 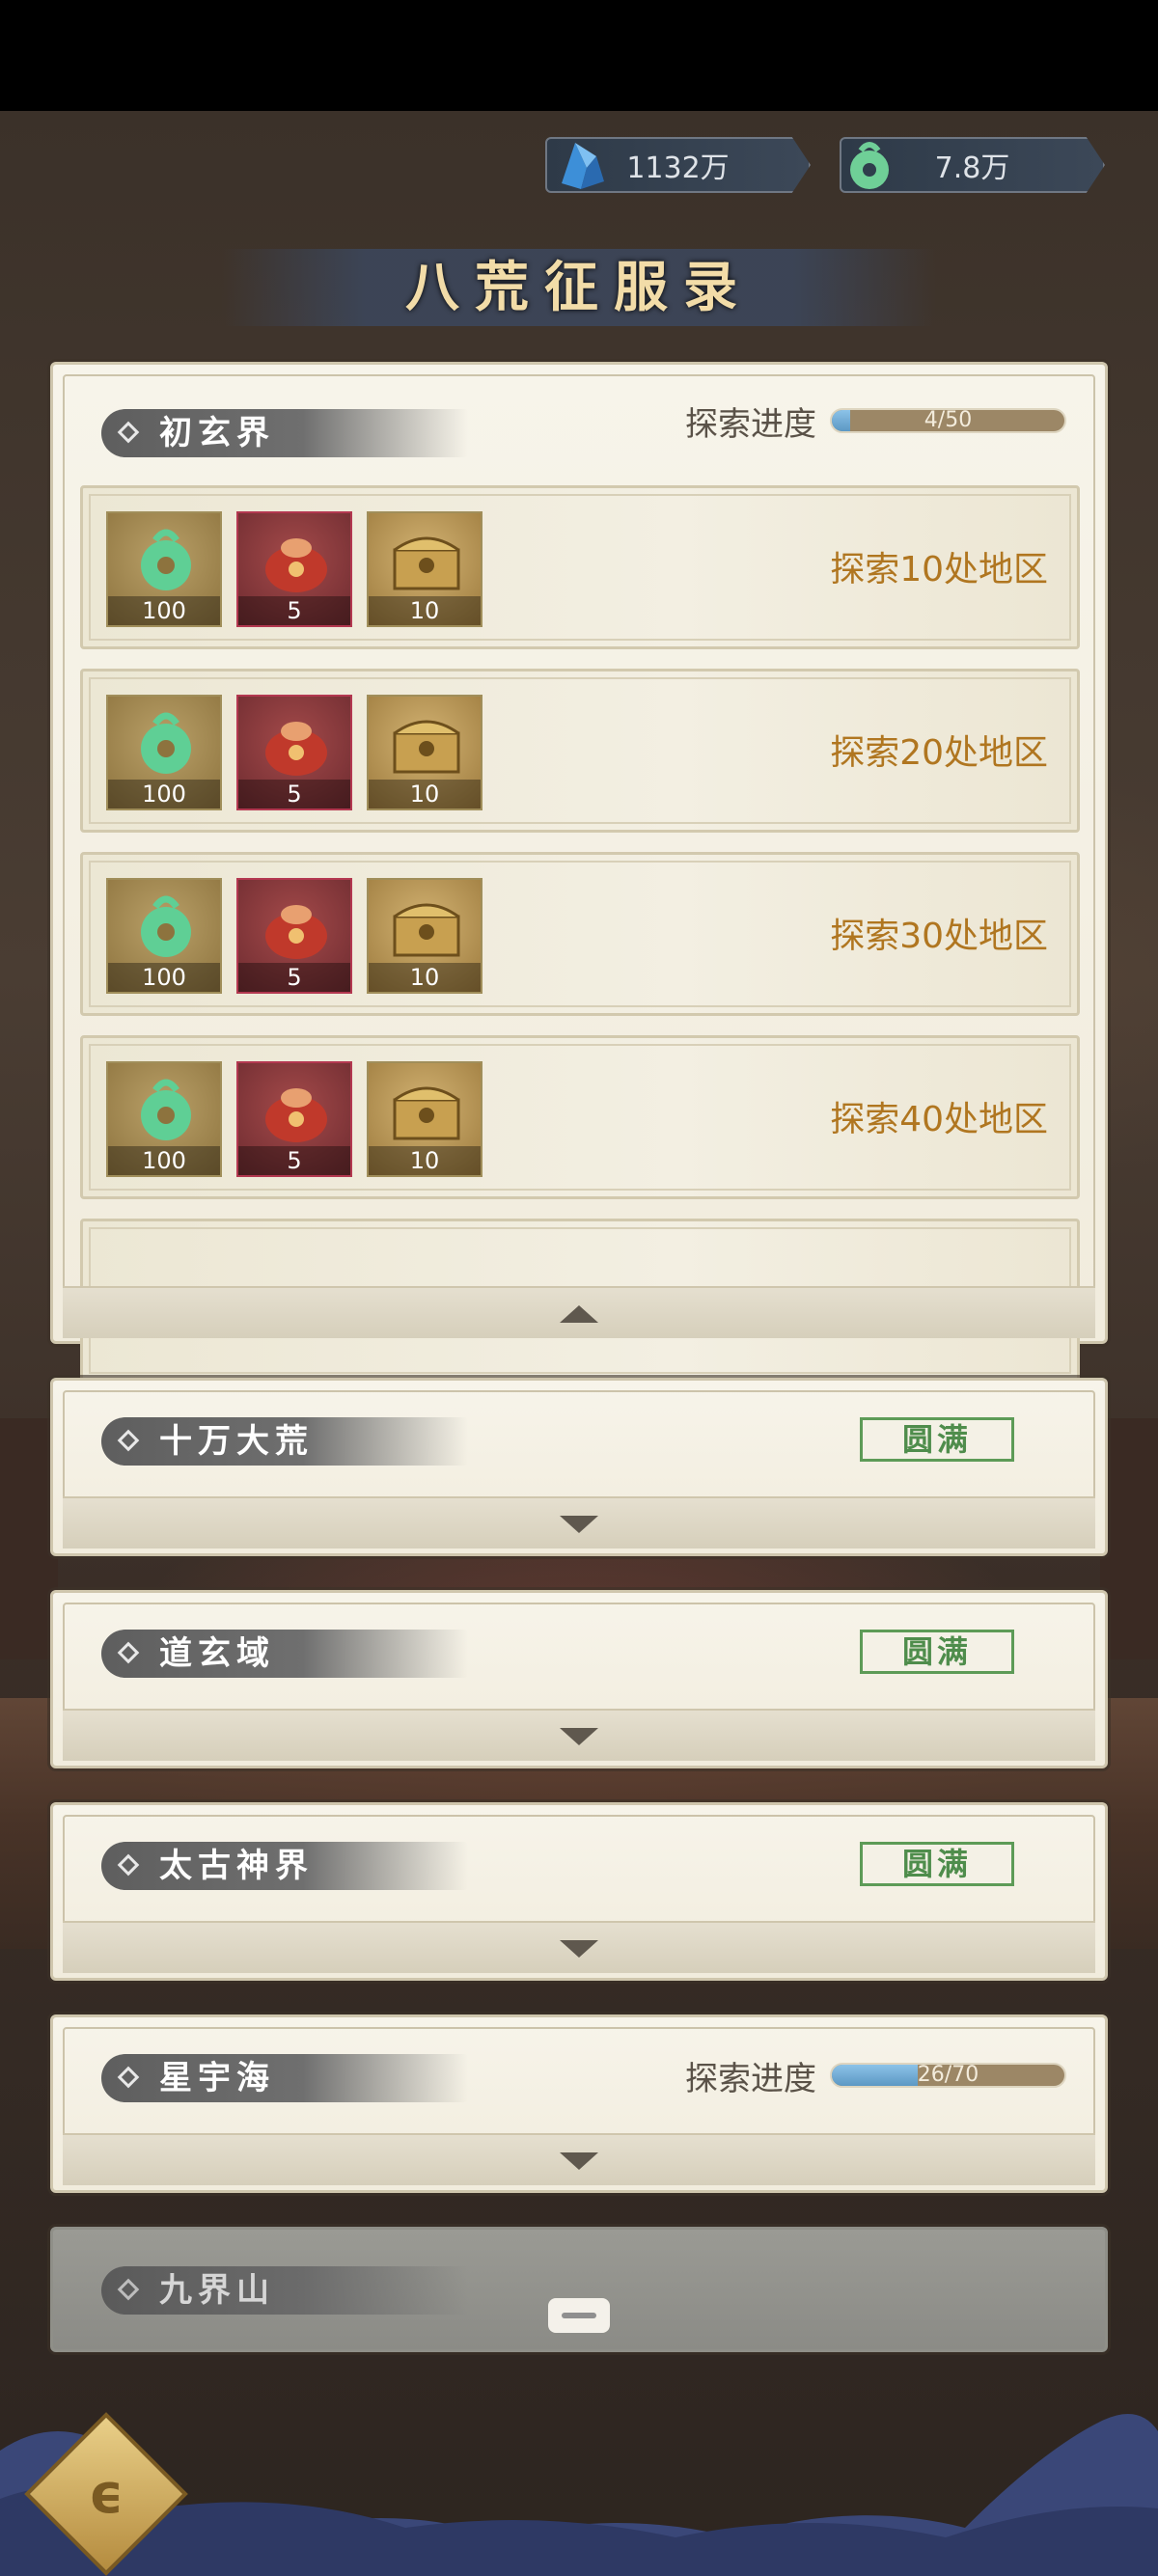 What do you see at coordinates (217, 2078) in the screenshot?
I see `realm-name: 星宇海` at bounding box center [217, 2078].